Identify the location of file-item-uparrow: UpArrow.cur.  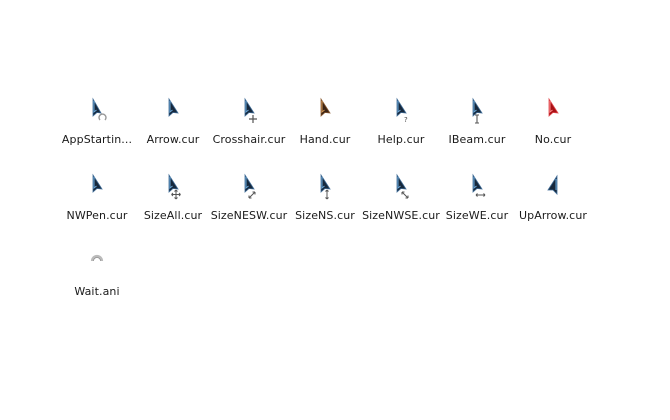
(553, 201).